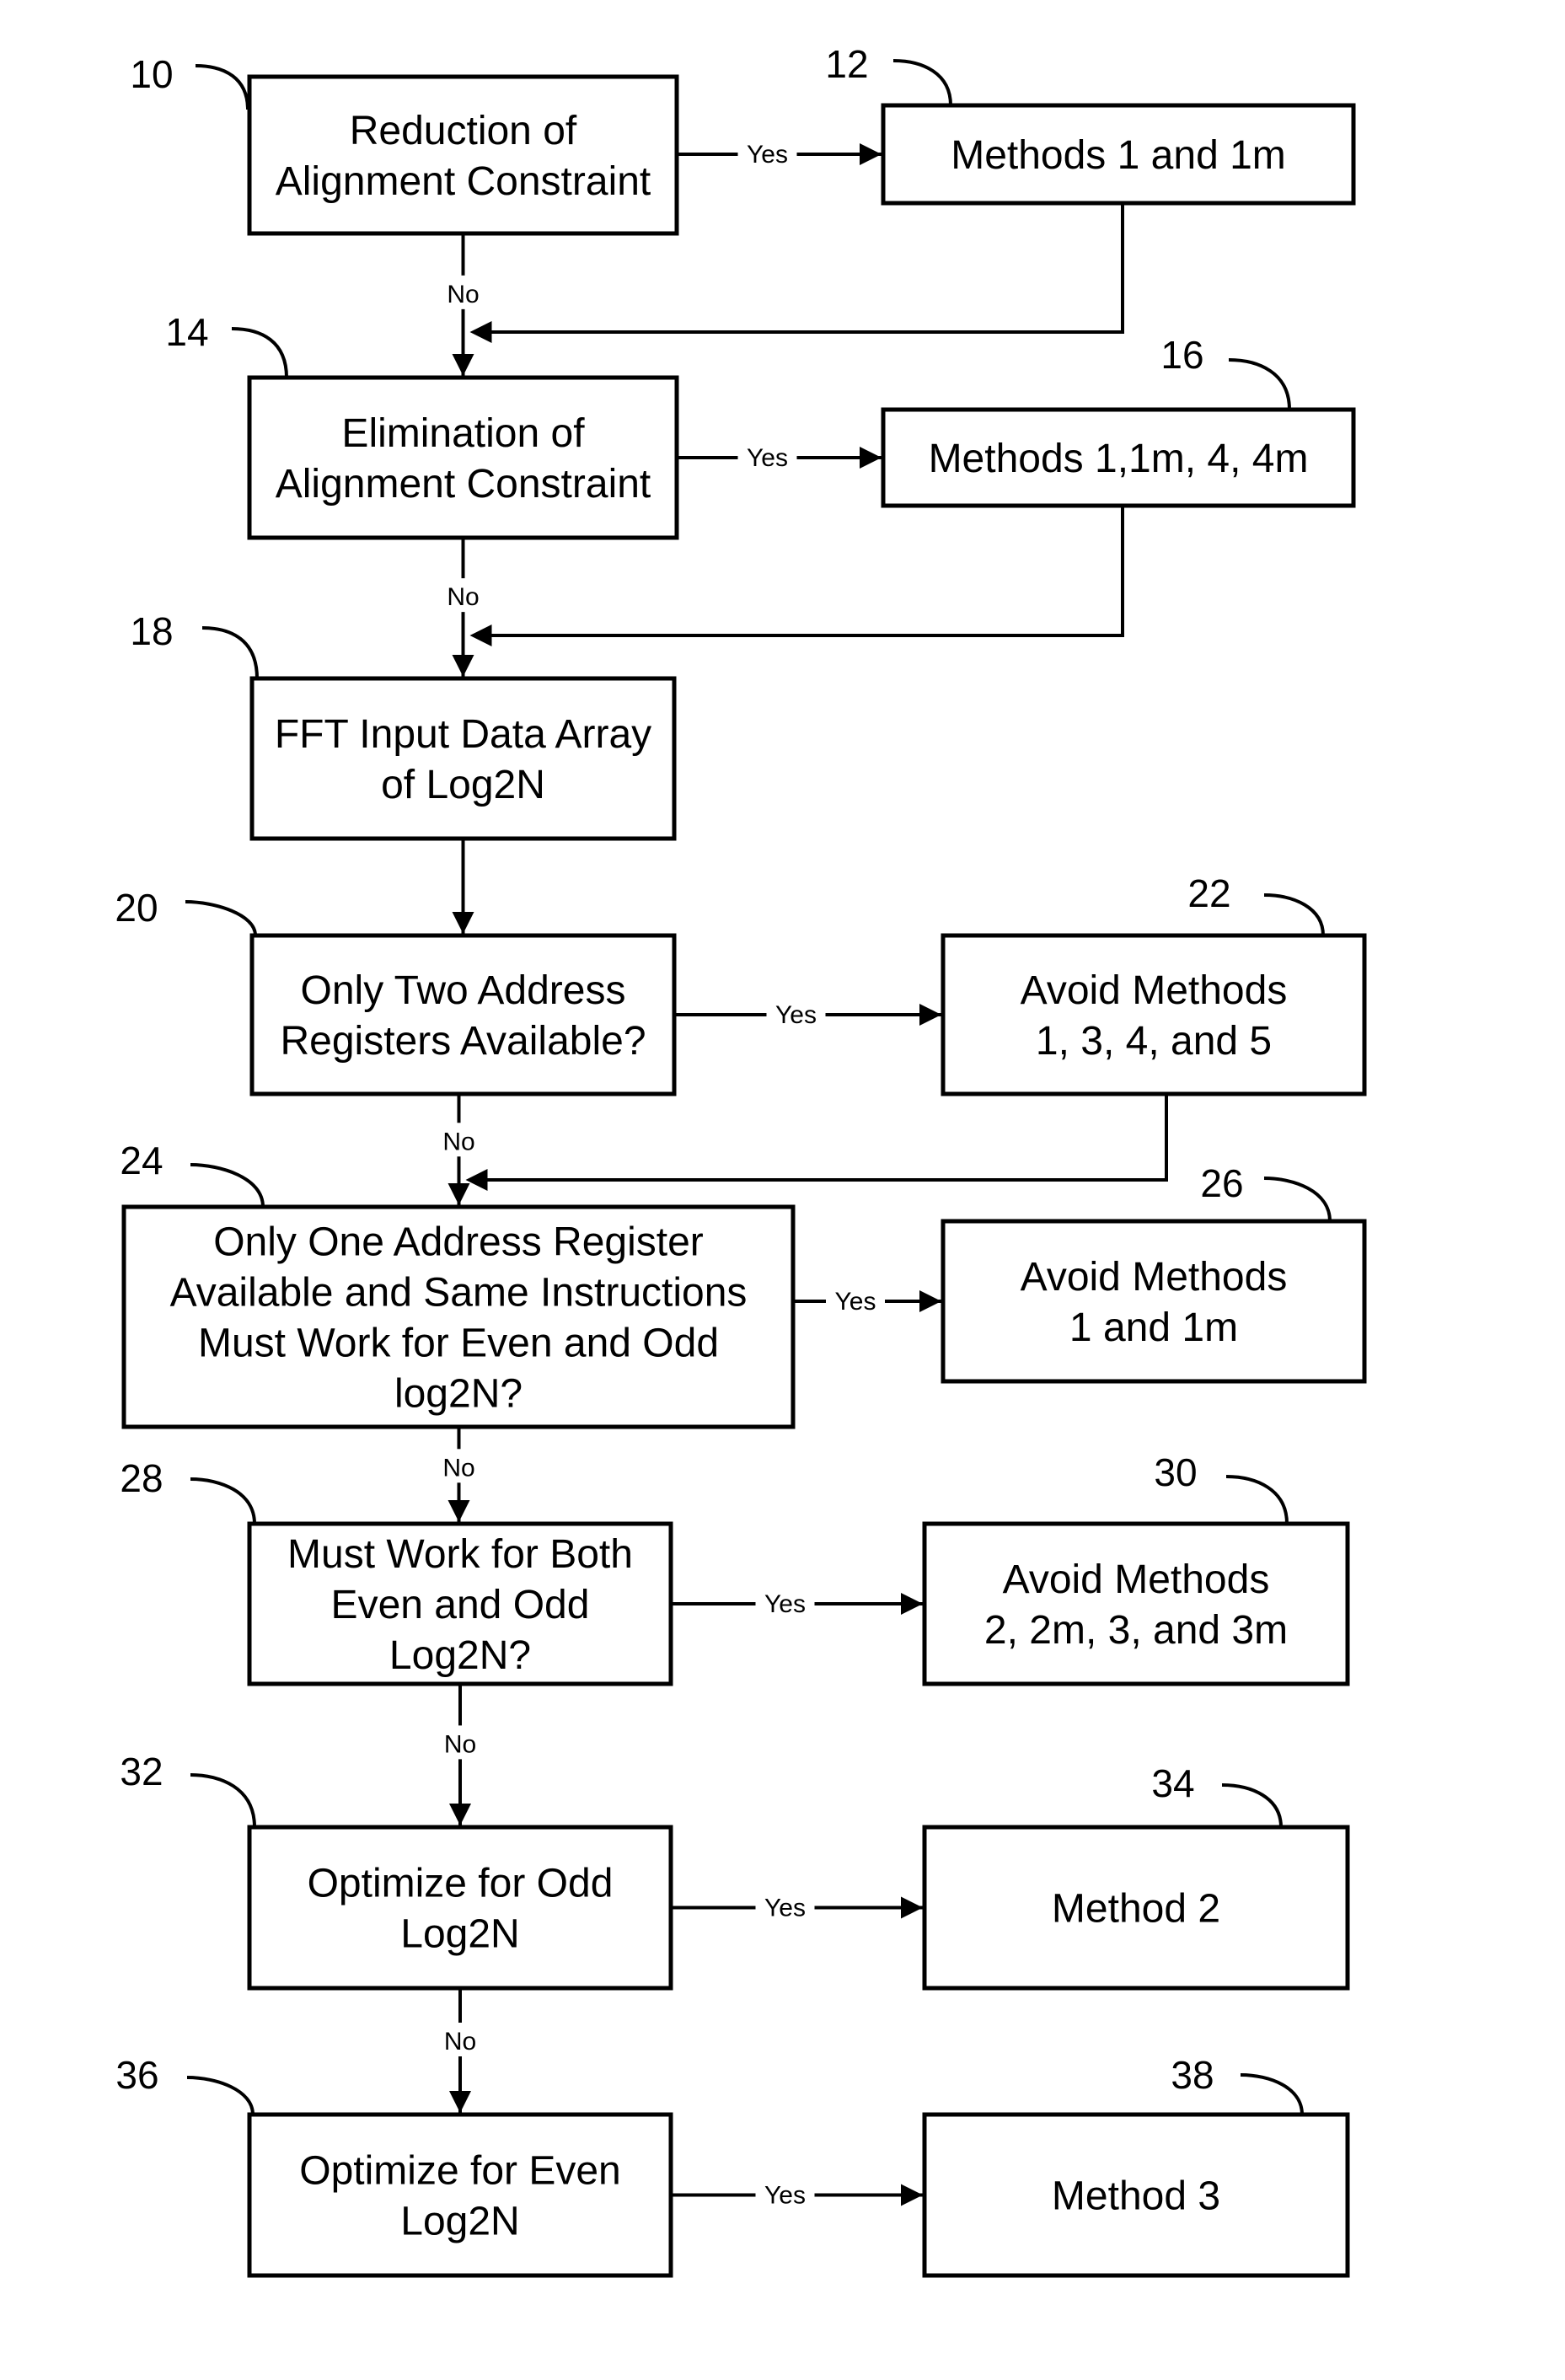 The width and height of the screenshot is (1565, 2380). I want to click on reference-numeral: 14, so click(187, 332).